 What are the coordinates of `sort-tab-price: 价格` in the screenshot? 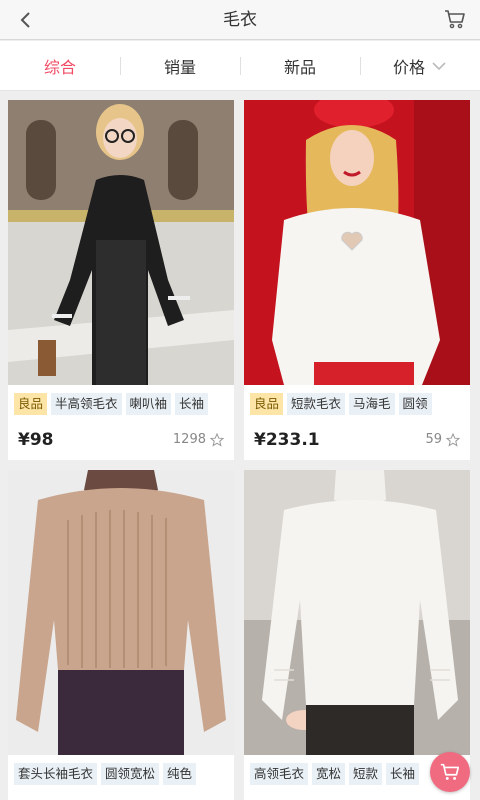 It's located at (420, 65).